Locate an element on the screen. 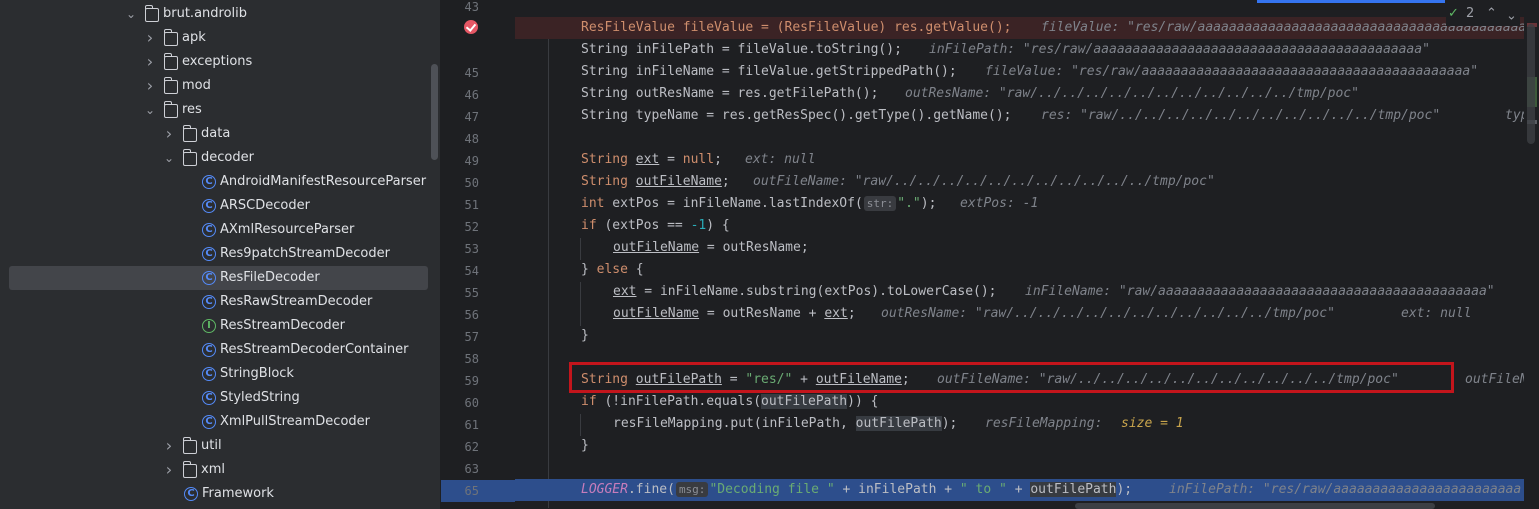 The height and width of the screenshot is (509, 1539). tree-item-label: ResStreamDecoderContainer is located at coordinates (314, 349).